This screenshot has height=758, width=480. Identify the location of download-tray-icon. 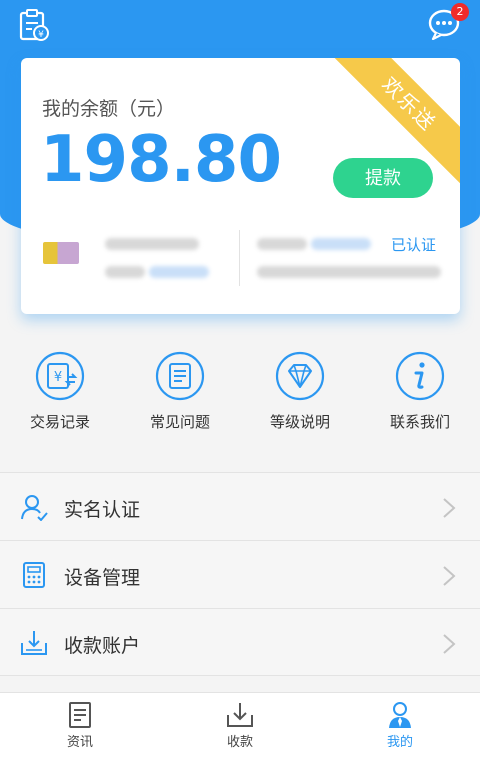
(34, 643).